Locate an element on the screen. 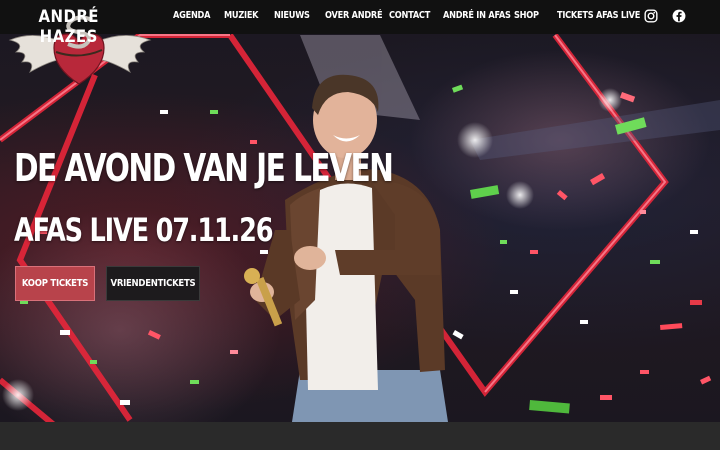  hero-subline: AFAS LIVE 07.11.26 is located at coordinates (143, 230).